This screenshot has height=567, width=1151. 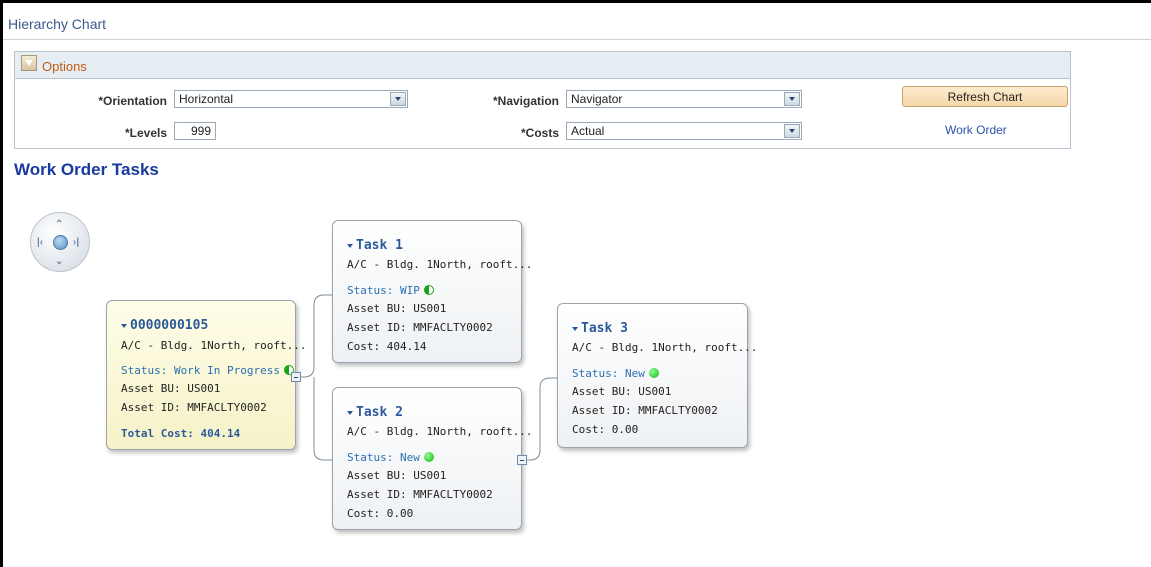 I want to click on node-status: Status: Work In Progress, so click(x=207, y=370).